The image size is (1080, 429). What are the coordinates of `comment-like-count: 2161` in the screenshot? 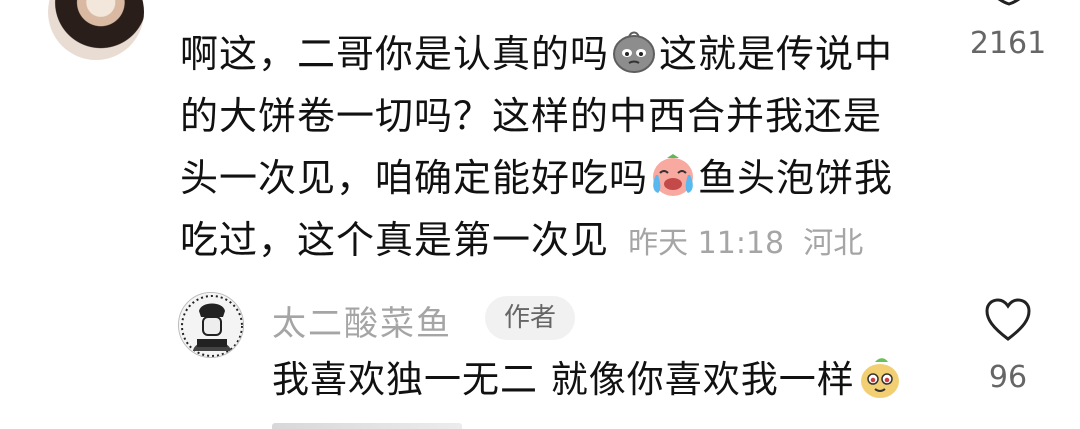 It's located at (1008, 43).